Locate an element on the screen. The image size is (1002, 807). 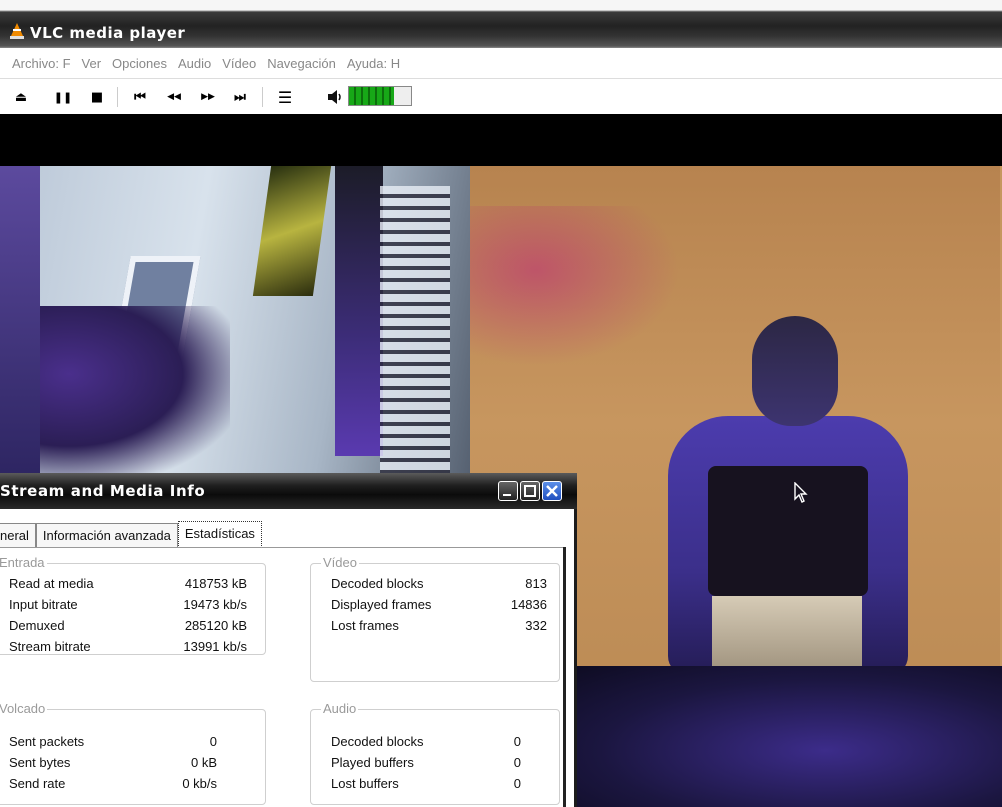
stat-label: Played buffers is located at coordinates (372, 762).